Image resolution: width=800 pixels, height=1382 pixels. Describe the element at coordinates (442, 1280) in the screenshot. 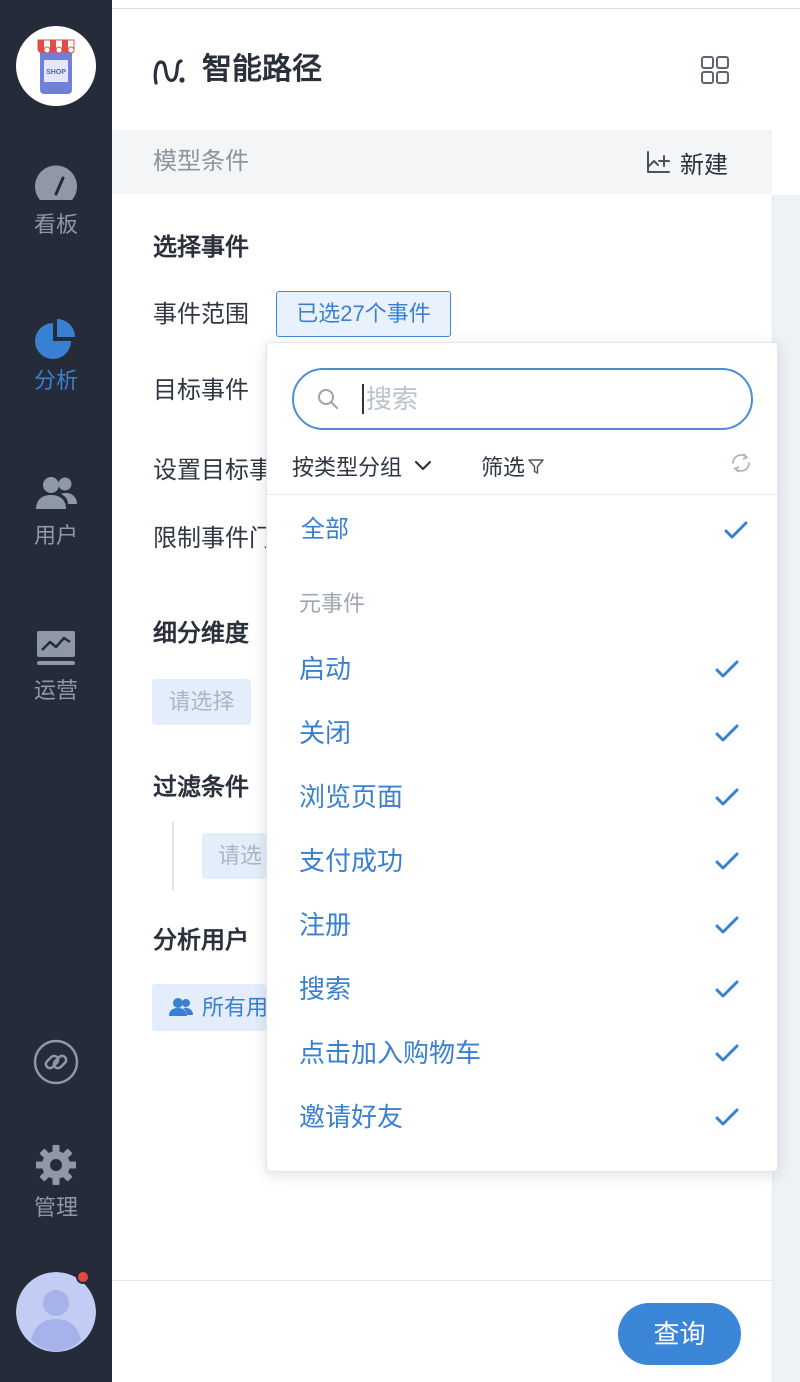

I see `footer-divider` at that location.